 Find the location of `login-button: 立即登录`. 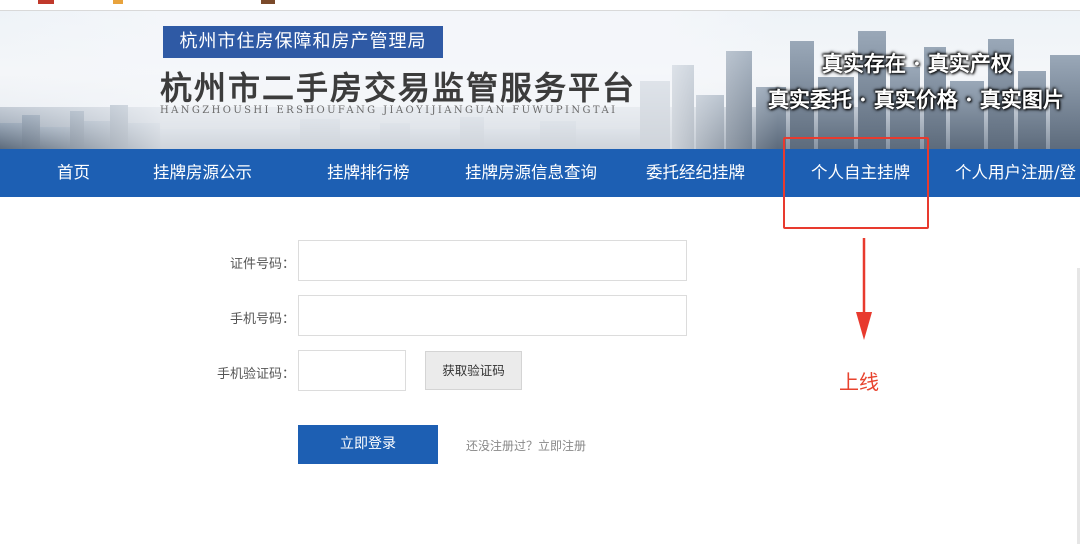

login-button: 立即登录 is located at coordinates (368, 444).